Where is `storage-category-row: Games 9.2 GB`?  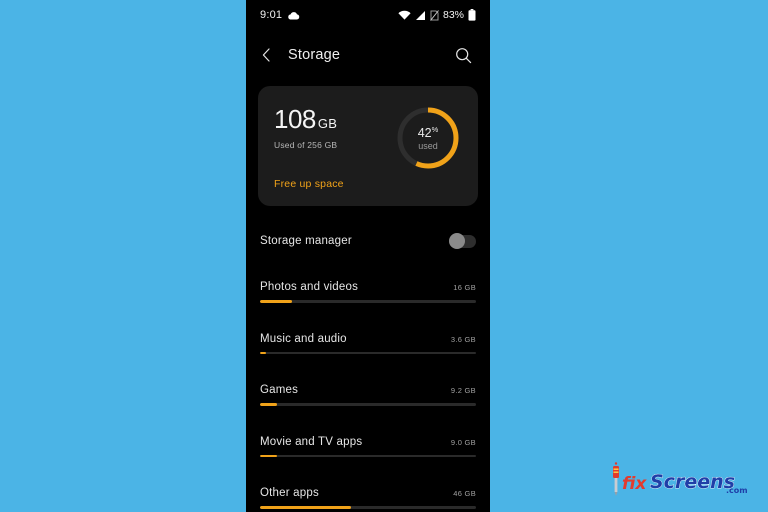 storage-category-row: Games 9.2 GB is located at coordinates (368, 387).